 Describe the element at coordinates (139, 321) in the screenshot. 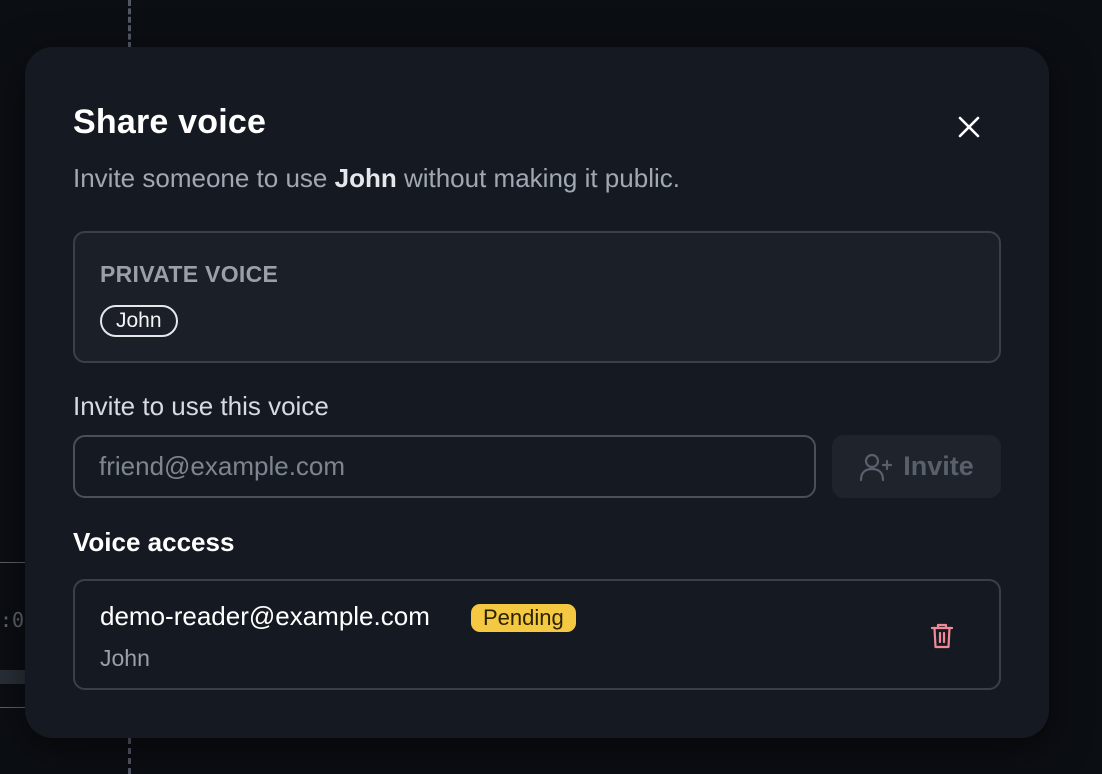

I see `voice-name-chip: John` at that location.